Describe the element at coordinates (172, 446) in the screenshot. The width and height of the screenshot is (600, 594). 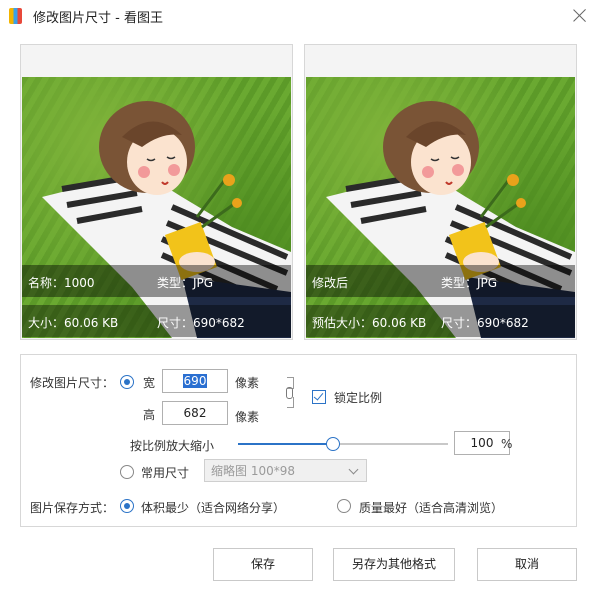
I see `scale-label: 按比例放大缩小` at that location.